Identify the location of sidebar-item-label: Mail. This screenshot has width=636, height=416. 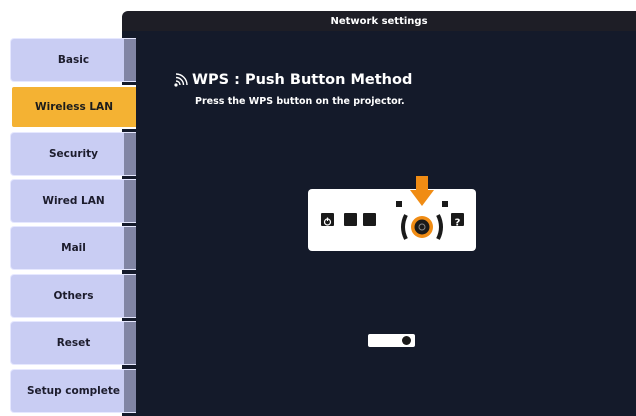
(73, 248).